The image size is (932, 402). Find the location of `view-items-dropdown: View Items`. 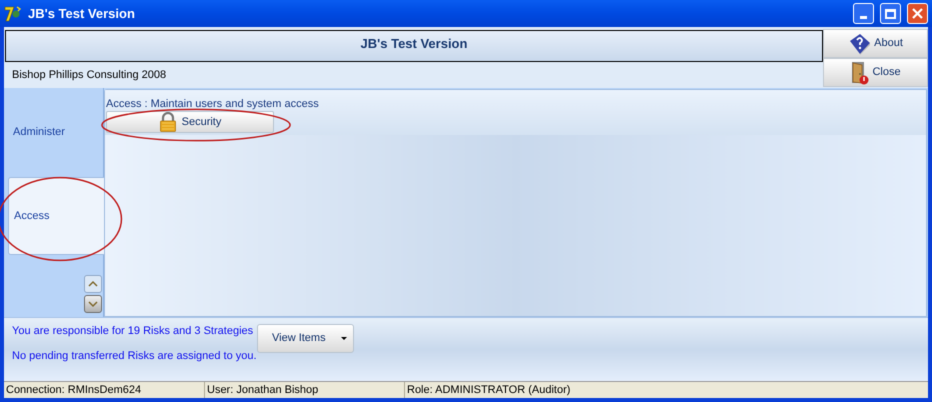

view-items-dropdown: View Items is located at coordinates (305, 338).